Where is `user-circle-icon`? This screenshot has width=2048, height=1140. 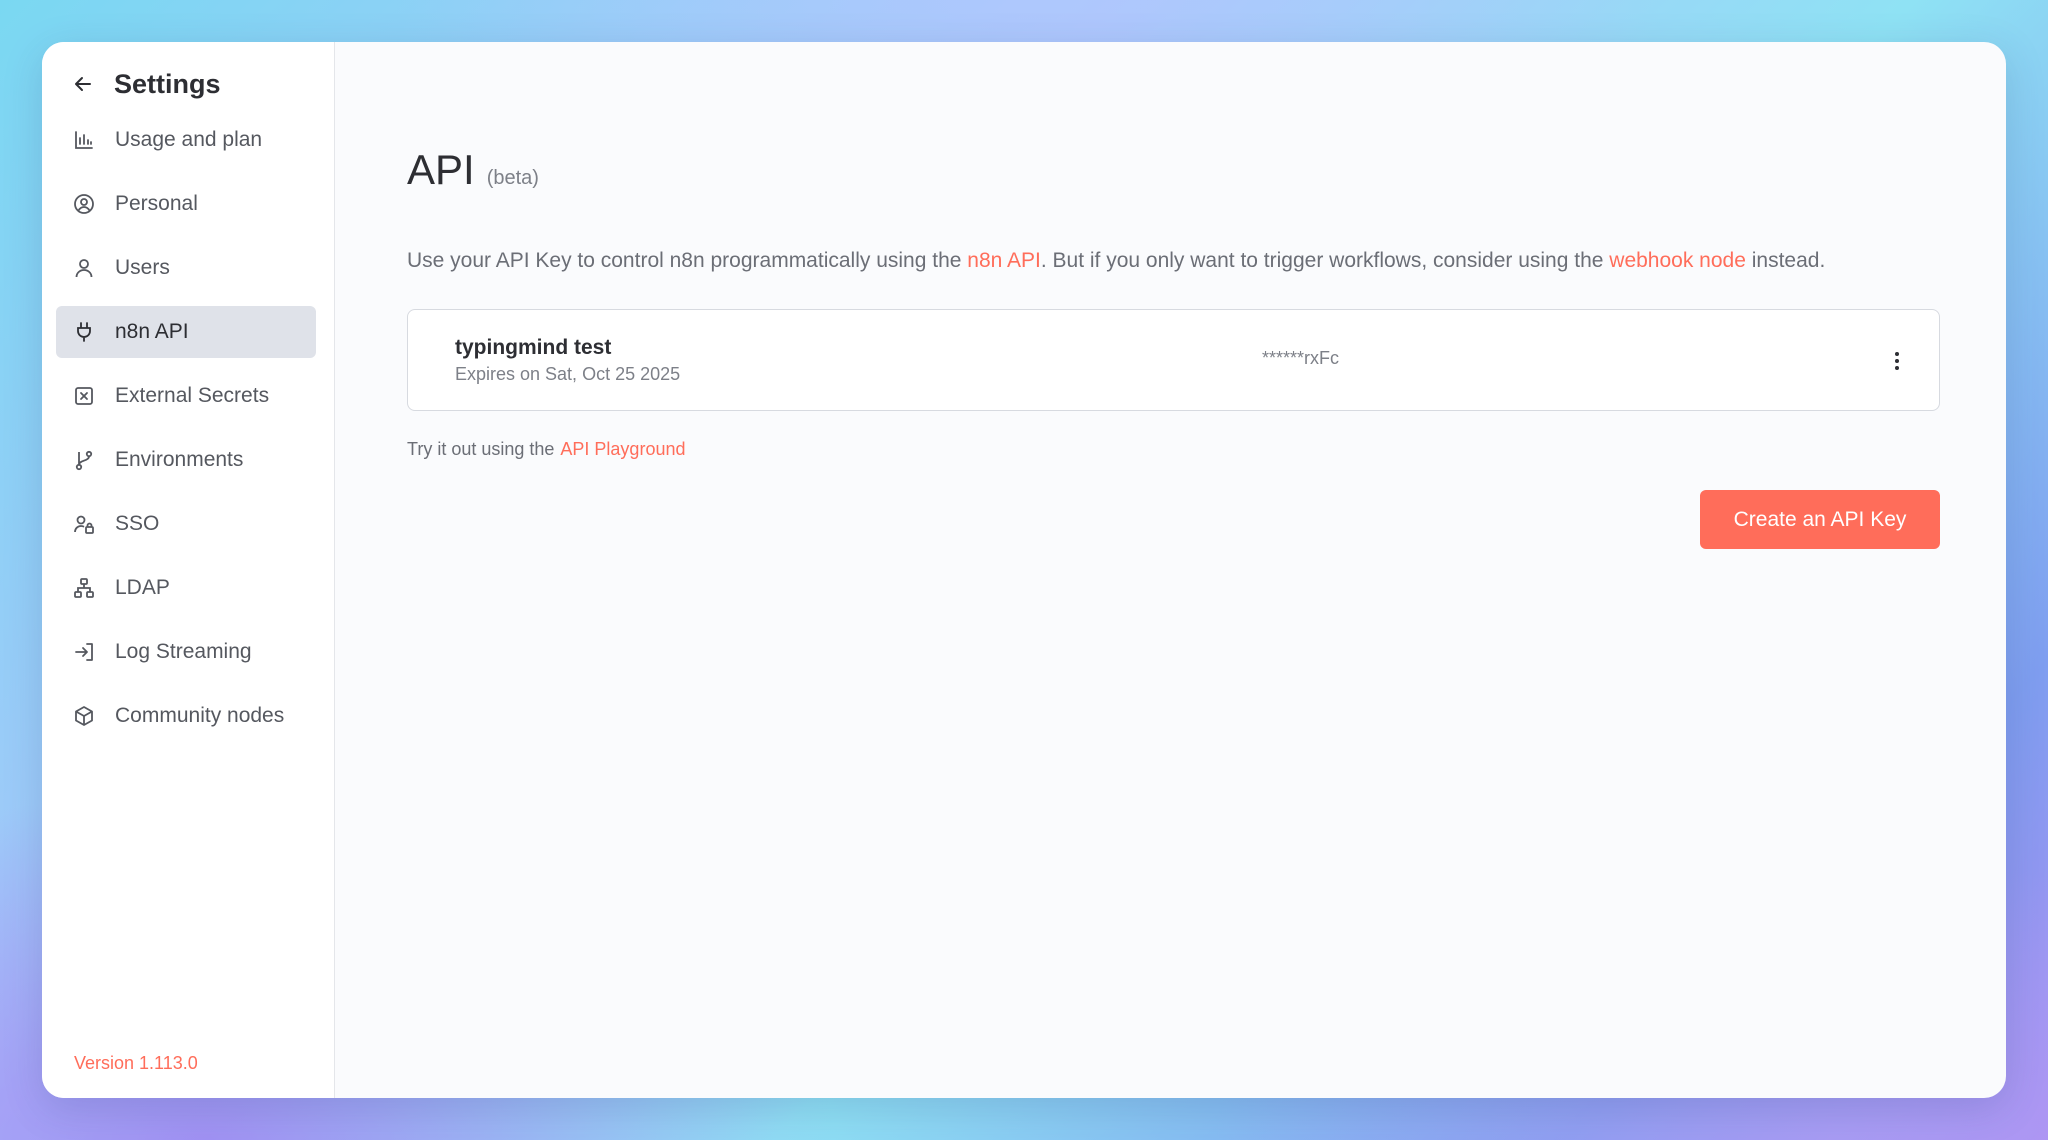
user-circle-icon is located at coordinates (84, 204).